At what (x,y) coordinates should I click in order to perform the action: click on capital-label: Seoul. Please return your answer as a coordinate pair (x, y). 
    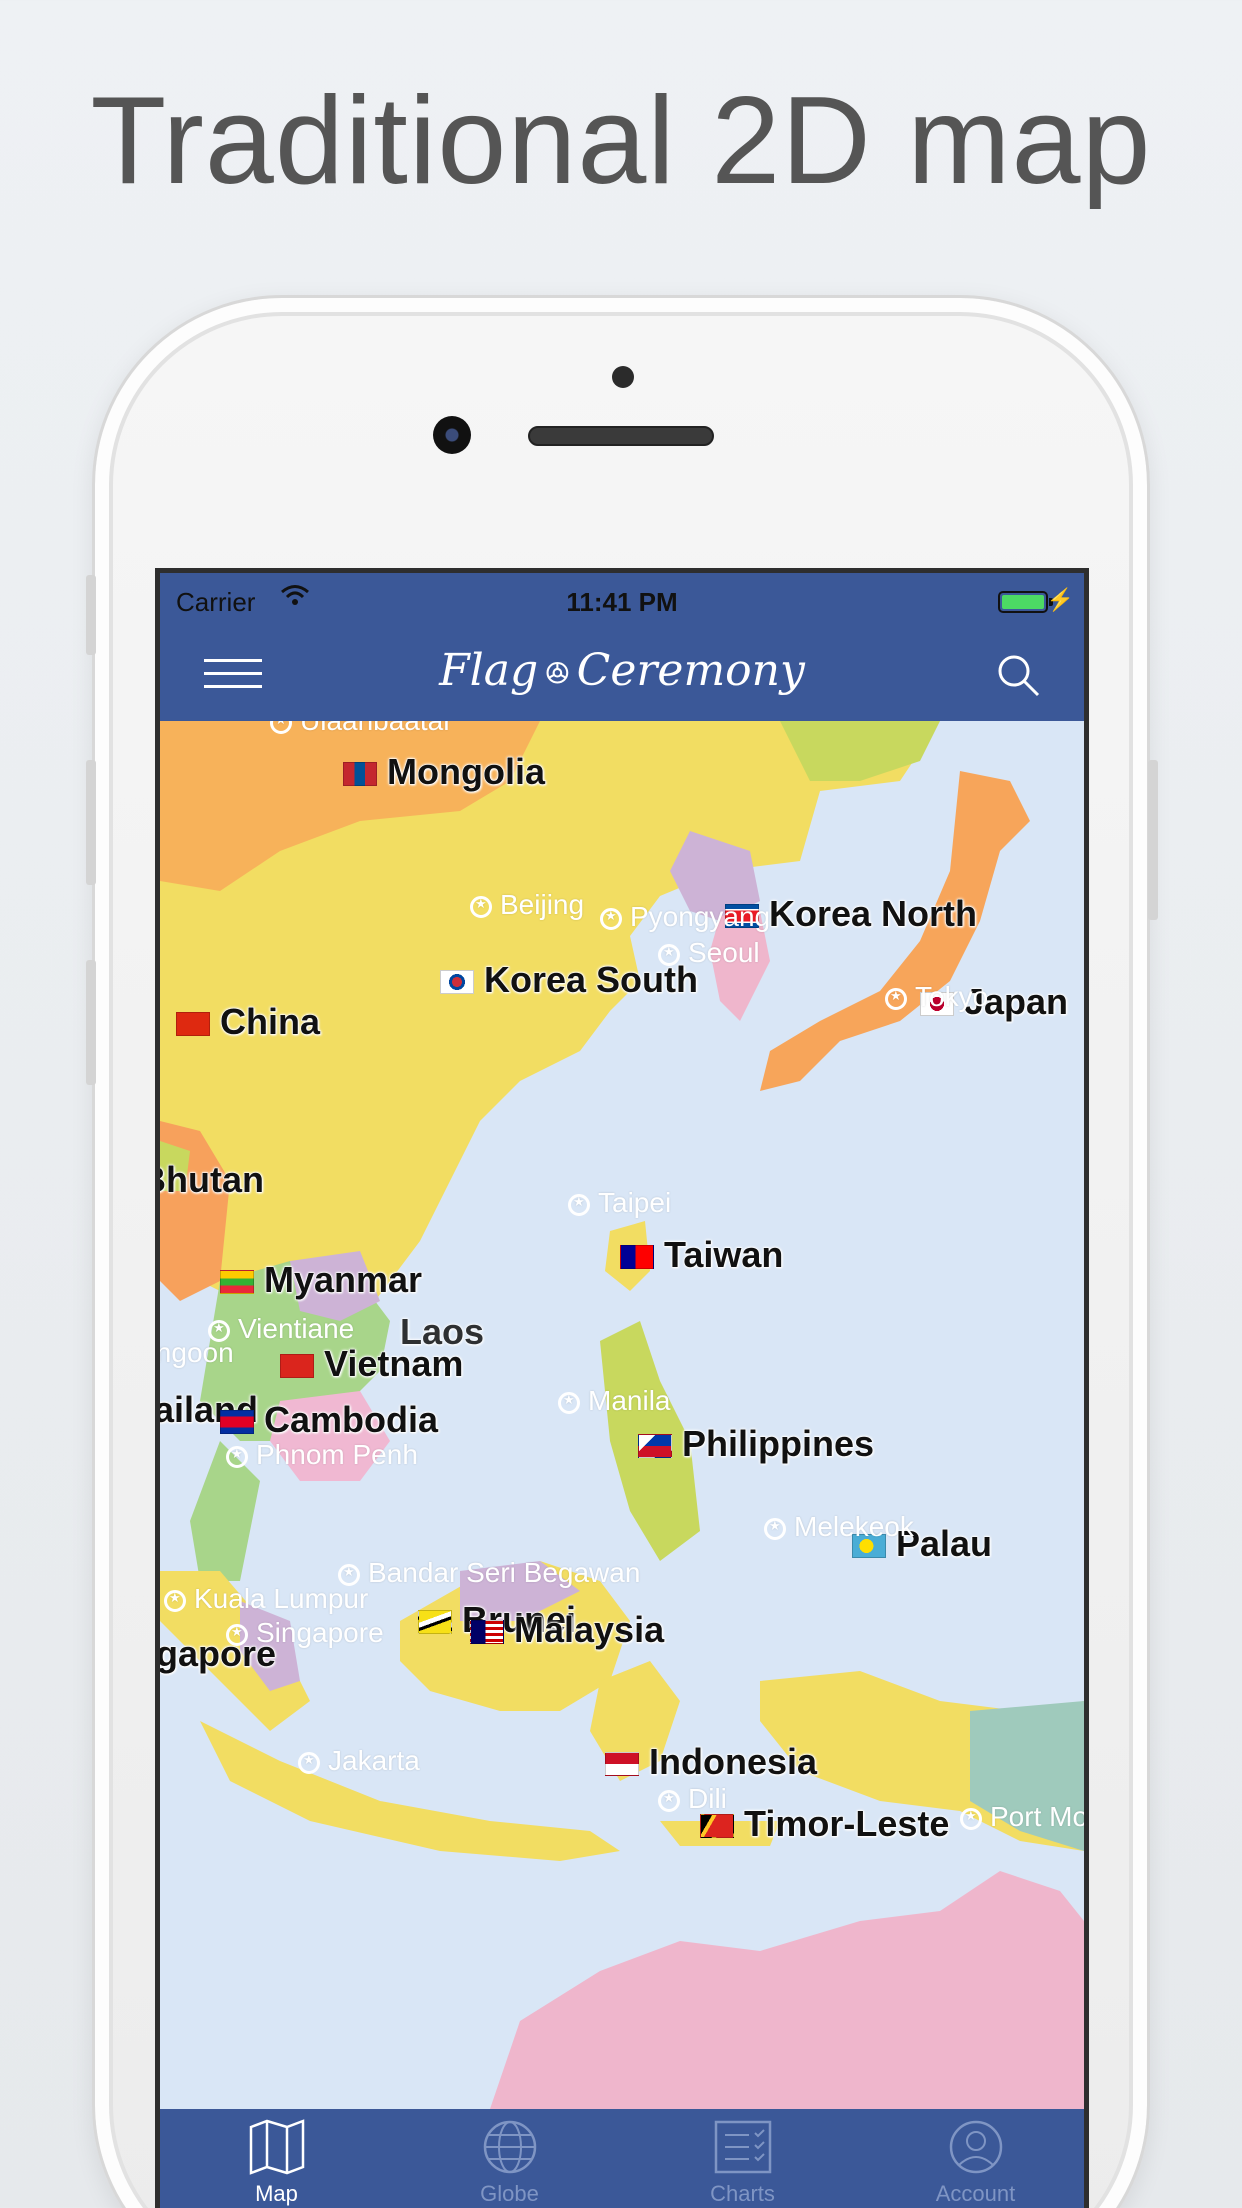
    Looking at the image, I should click on (709, 953).